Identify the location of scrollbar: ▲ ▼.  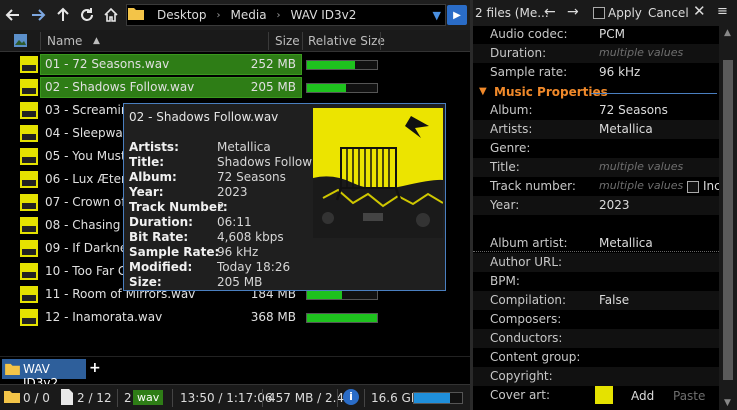
(728, 218).